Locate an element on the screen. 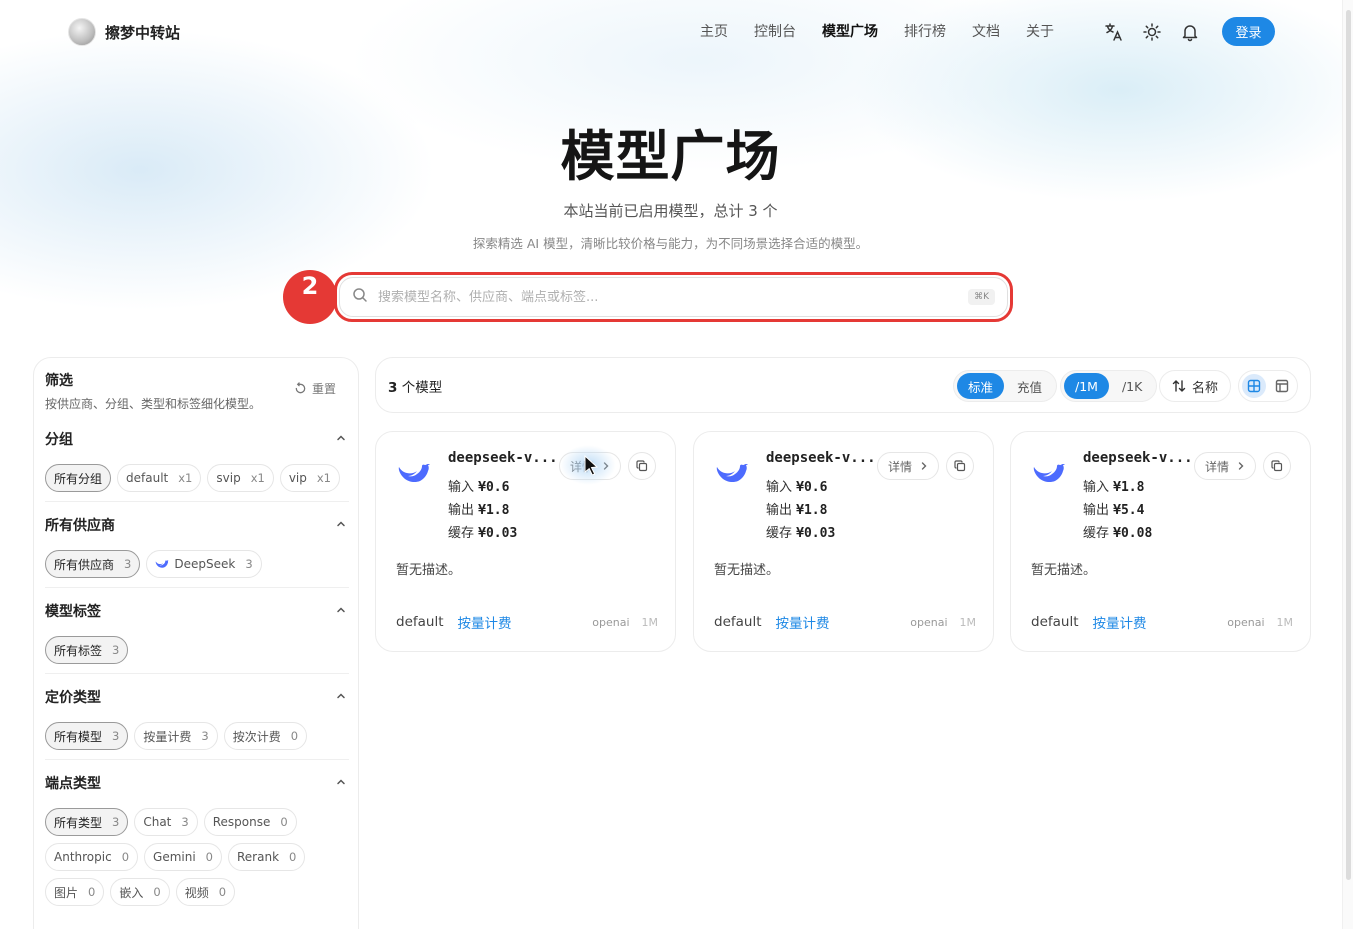  mouse-cursor-icon is located at coordinates (591, 465).